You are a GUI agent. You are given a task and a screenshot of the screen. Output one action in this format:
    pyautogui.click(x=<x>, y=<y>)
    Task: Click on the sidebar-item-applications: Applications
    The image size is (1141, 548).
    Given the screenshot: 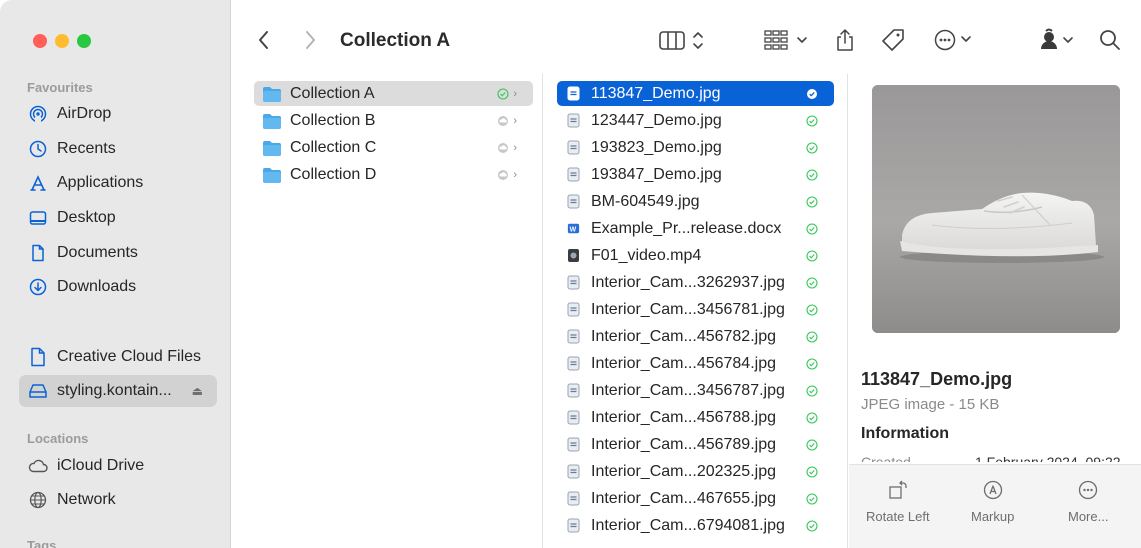 What is the action you would take?
    pyautogui.click(x=118, y=183)
    